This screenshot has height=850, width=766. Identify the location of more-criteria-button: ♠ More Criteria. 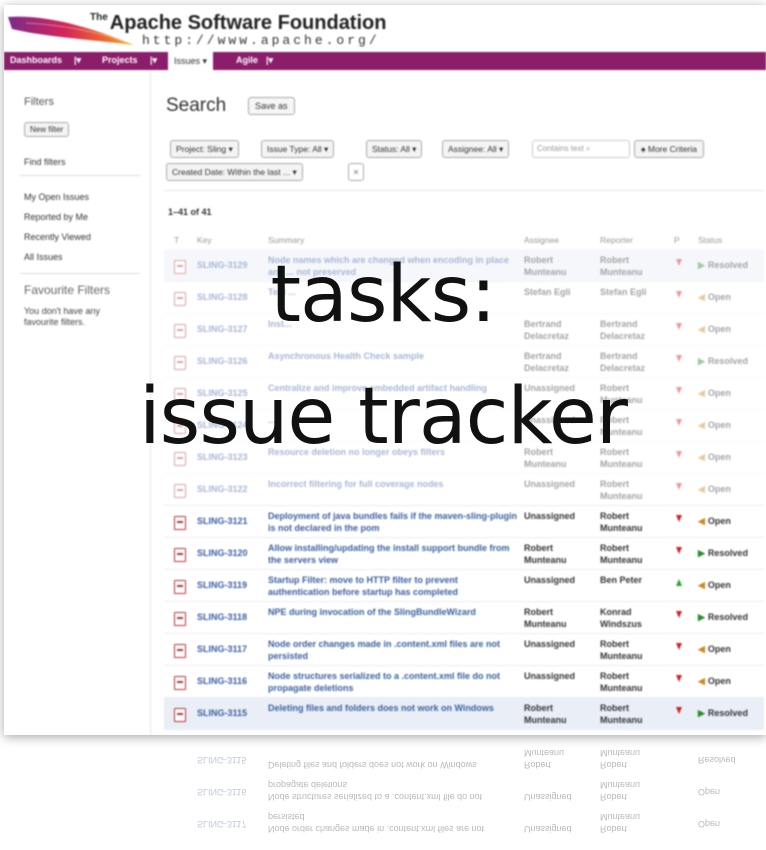
(669, 149).